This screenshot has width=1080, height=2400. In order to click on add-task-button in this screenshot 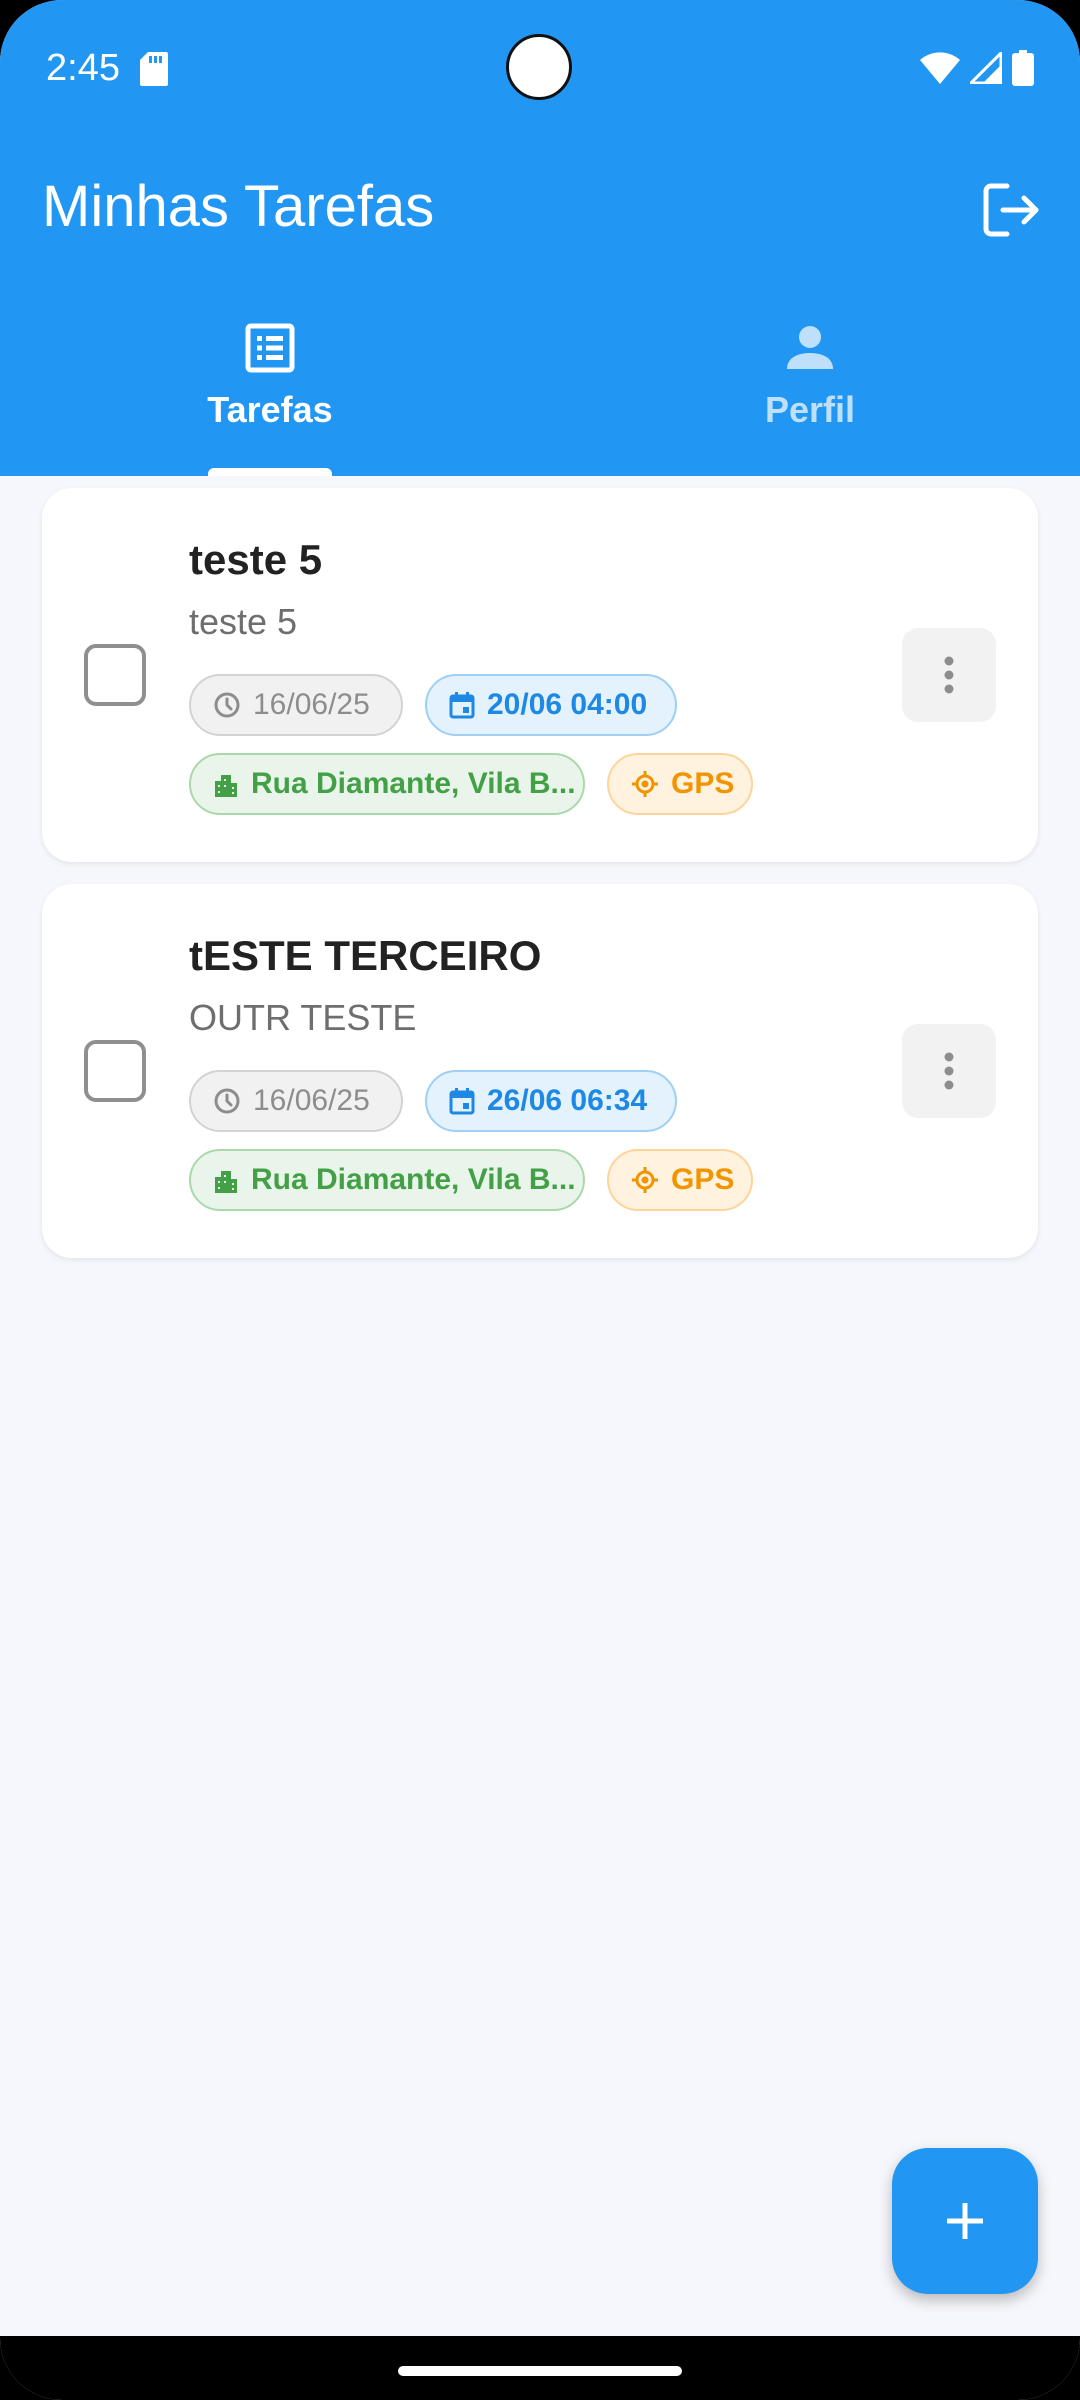, I will do `click(965, 2221)`.